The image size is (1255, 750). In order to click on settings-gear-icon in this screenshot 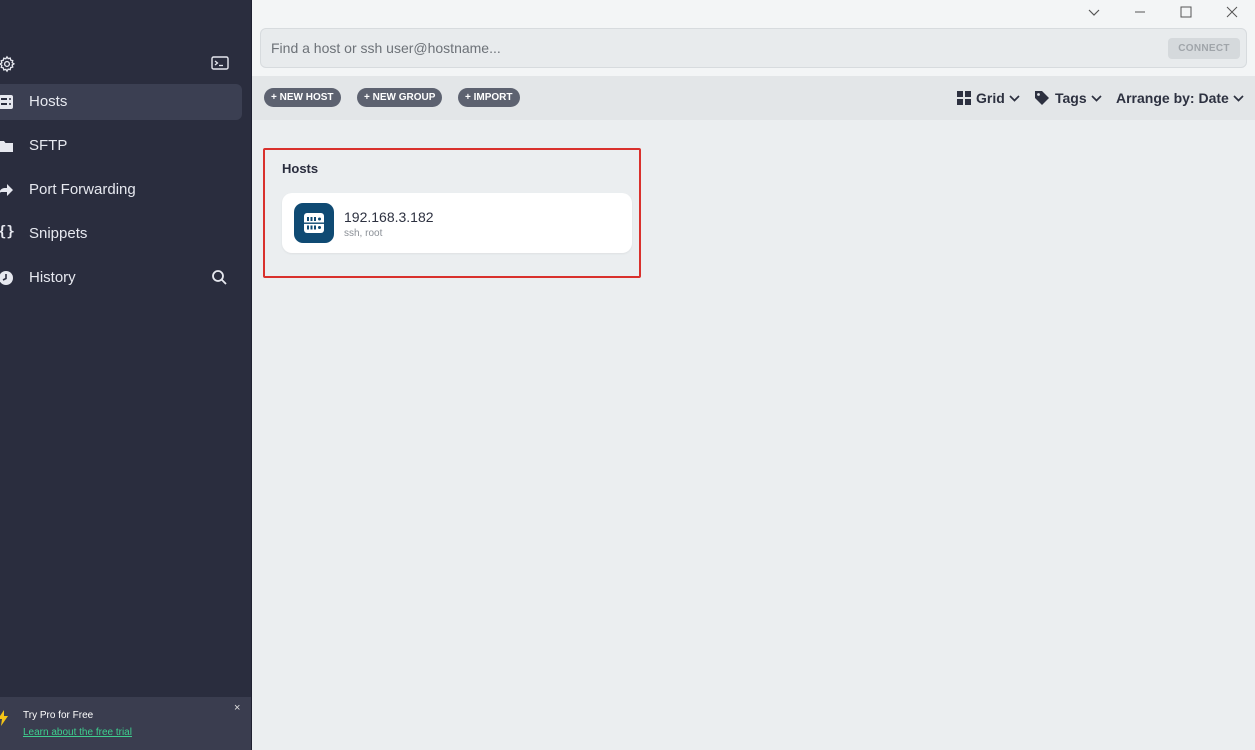, I will do `click(8, 64)`.